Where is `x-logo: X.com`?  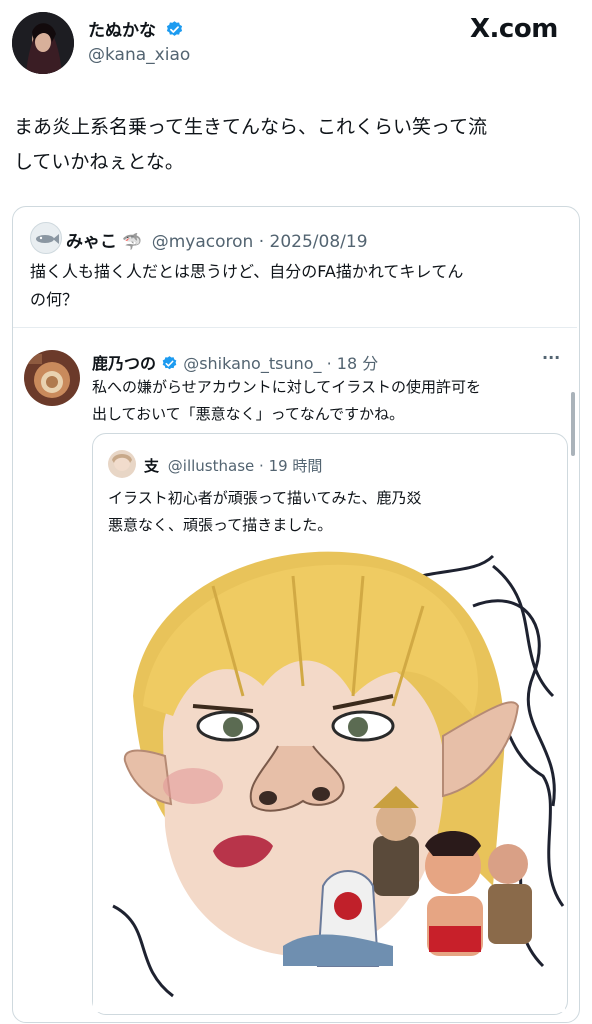
x-logo: X.com is located at coordinates (514, 29).